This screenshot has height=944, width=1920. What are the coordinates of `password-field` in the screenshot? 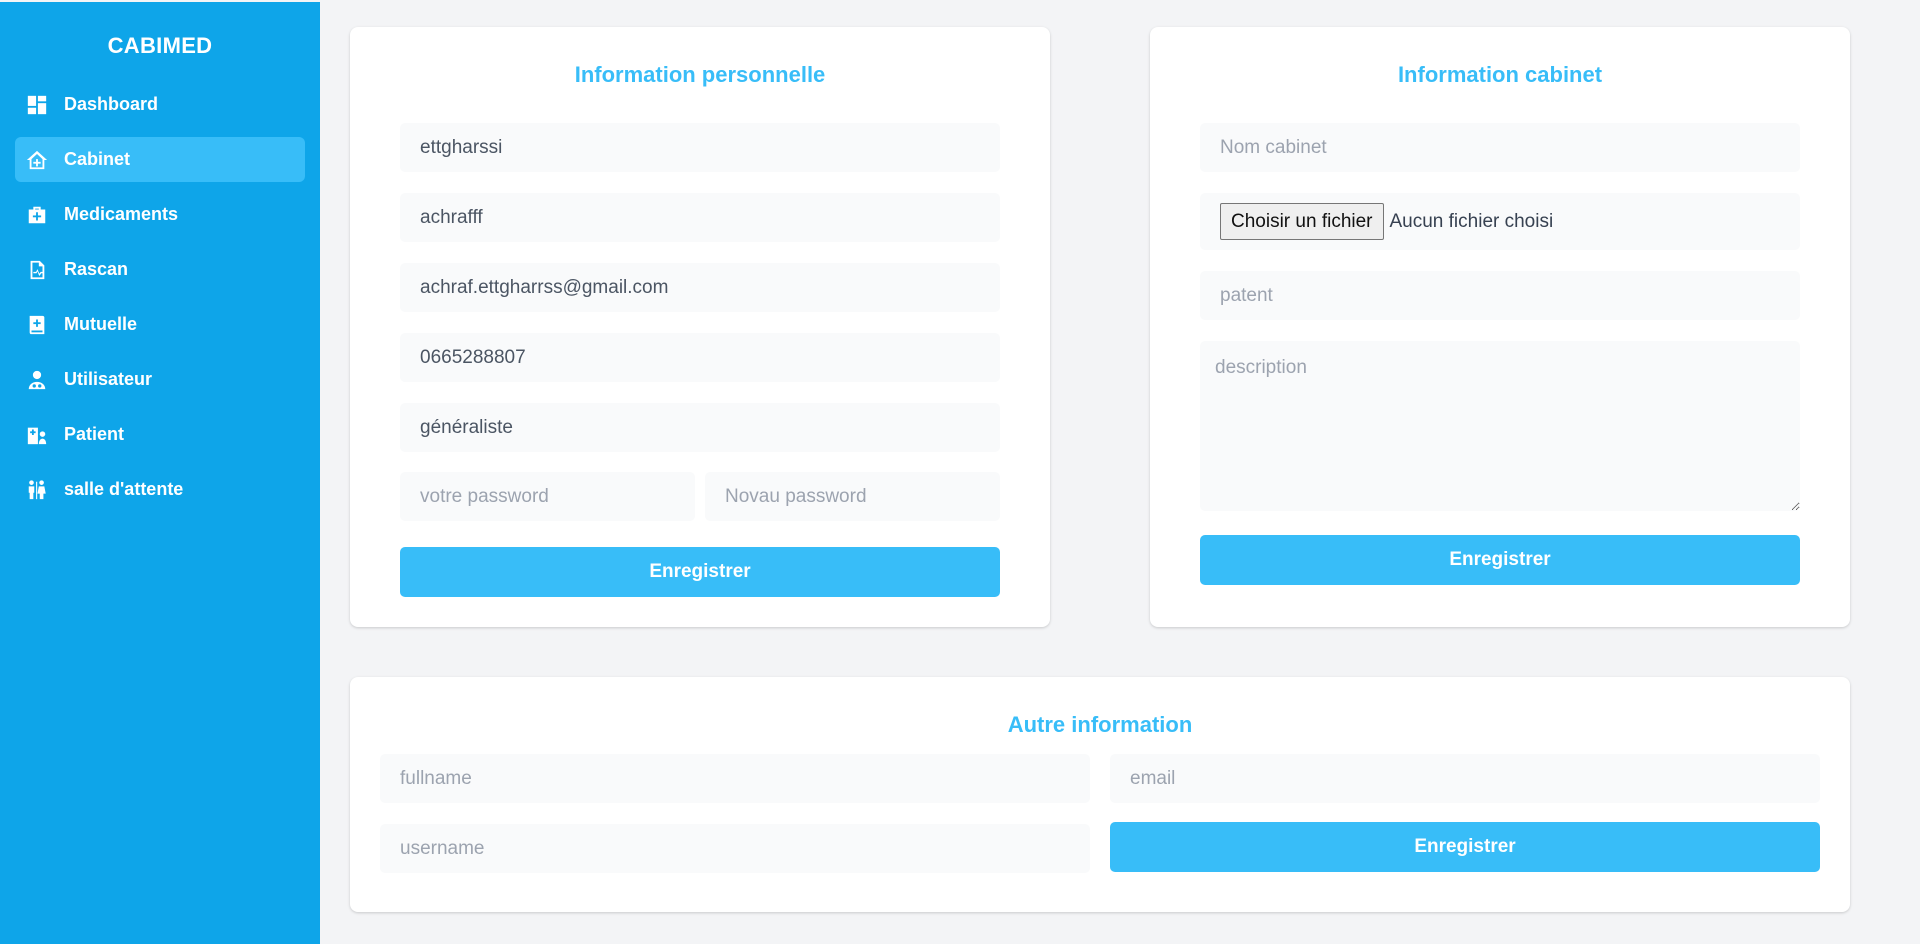 It's located at (547, 496).